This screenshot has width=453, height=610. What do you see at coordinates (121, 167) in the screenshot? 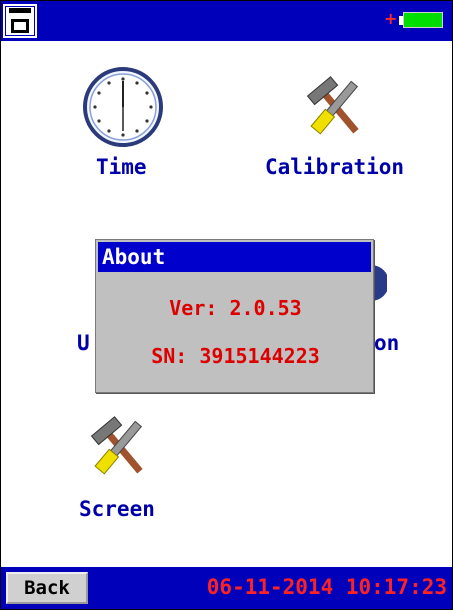
I see `menu-label-time: Time` at bounding box center [121, 167].